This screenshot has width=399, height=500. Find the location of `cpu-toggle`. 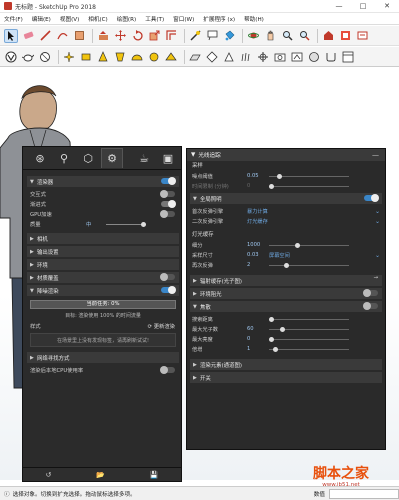

cpu-toggle is located at coordinates (167, 370).